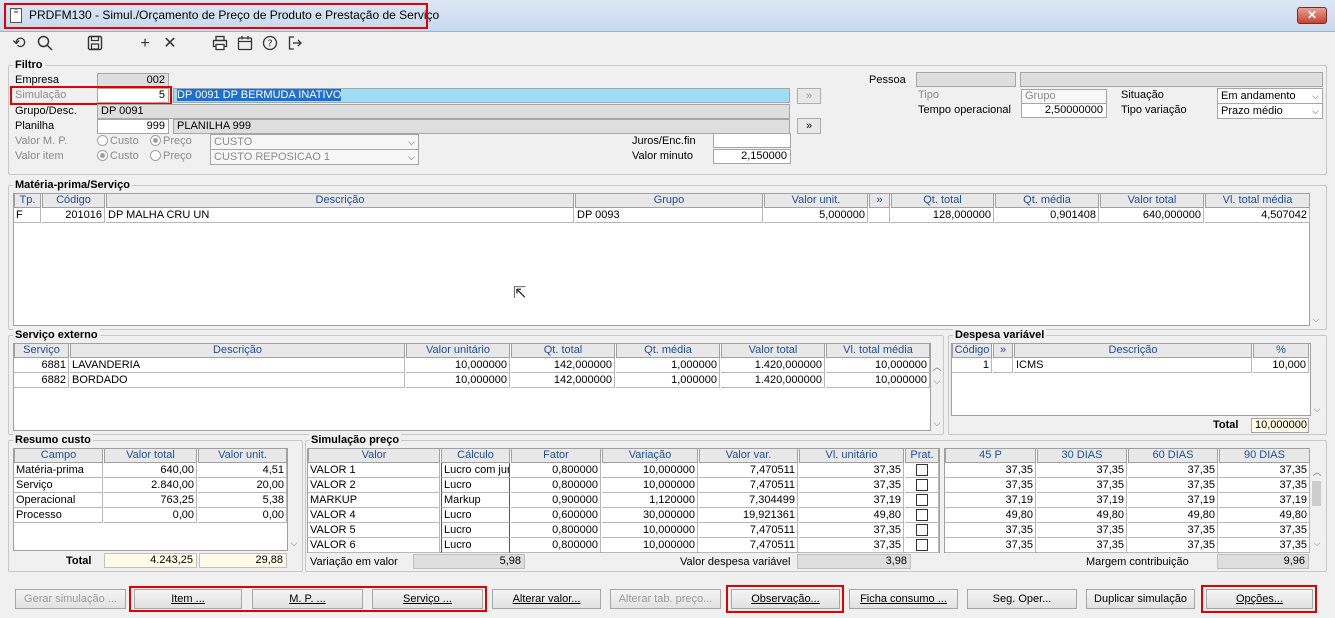 The height and width of the screenshot is (618, 1335). I want to click on planilha-expand-button: », so click(809, 126).